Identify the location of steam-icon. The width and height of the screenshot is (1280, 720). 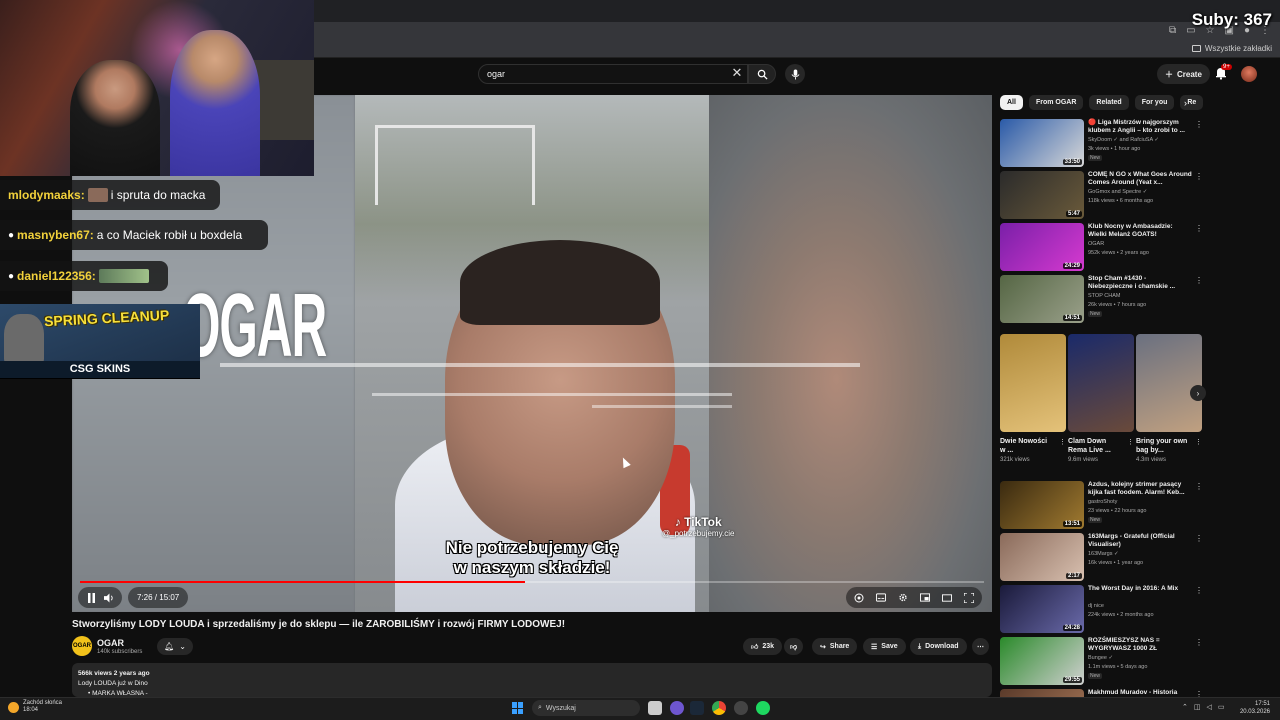
(697, 708).